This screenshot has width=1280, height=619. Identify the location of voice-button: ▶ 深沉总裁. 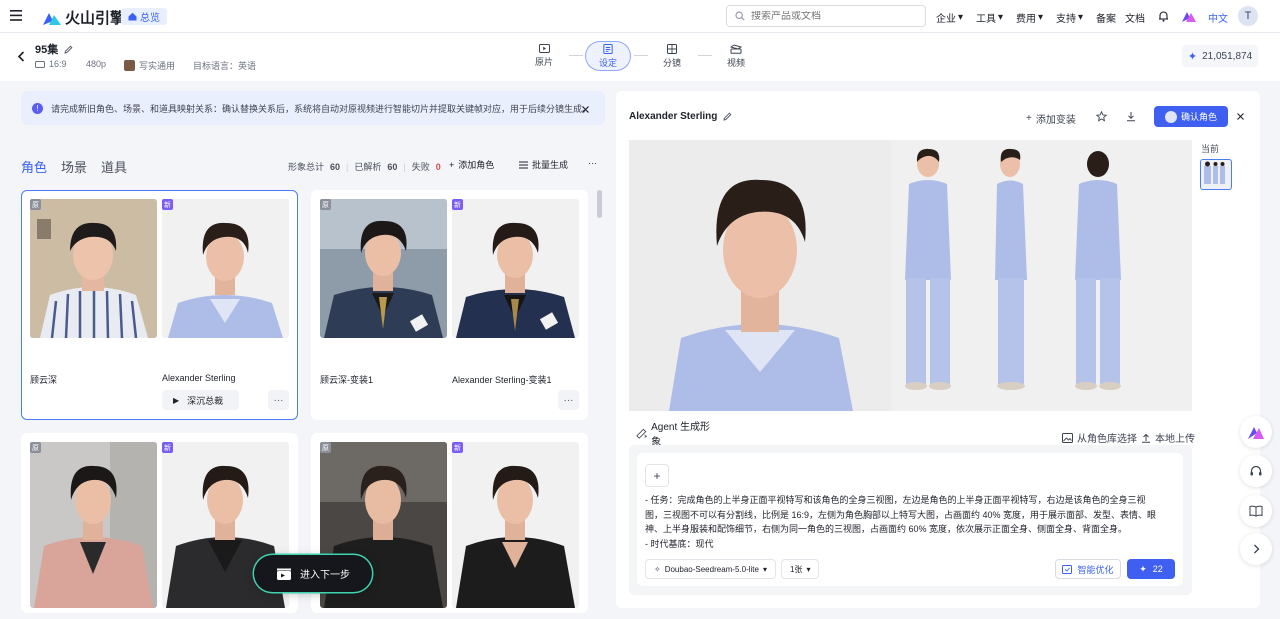
(200, 400).